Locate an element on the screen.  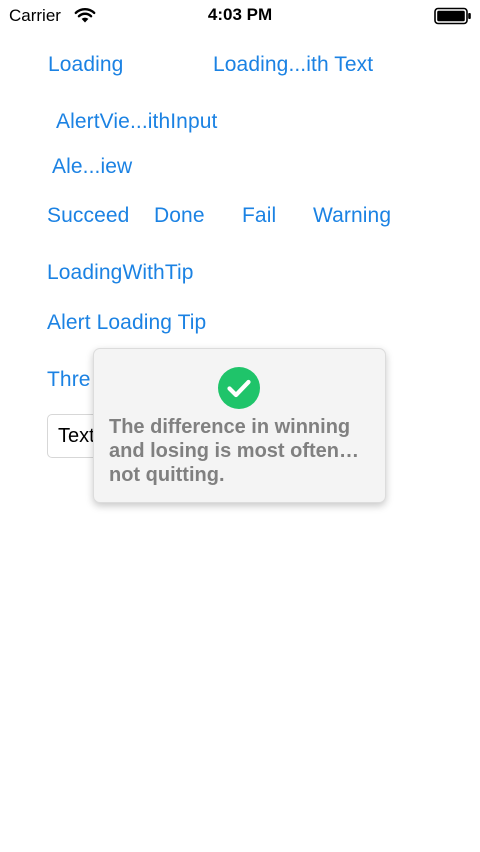
checkmark-circle-icon is located at coordinates (239, 388).